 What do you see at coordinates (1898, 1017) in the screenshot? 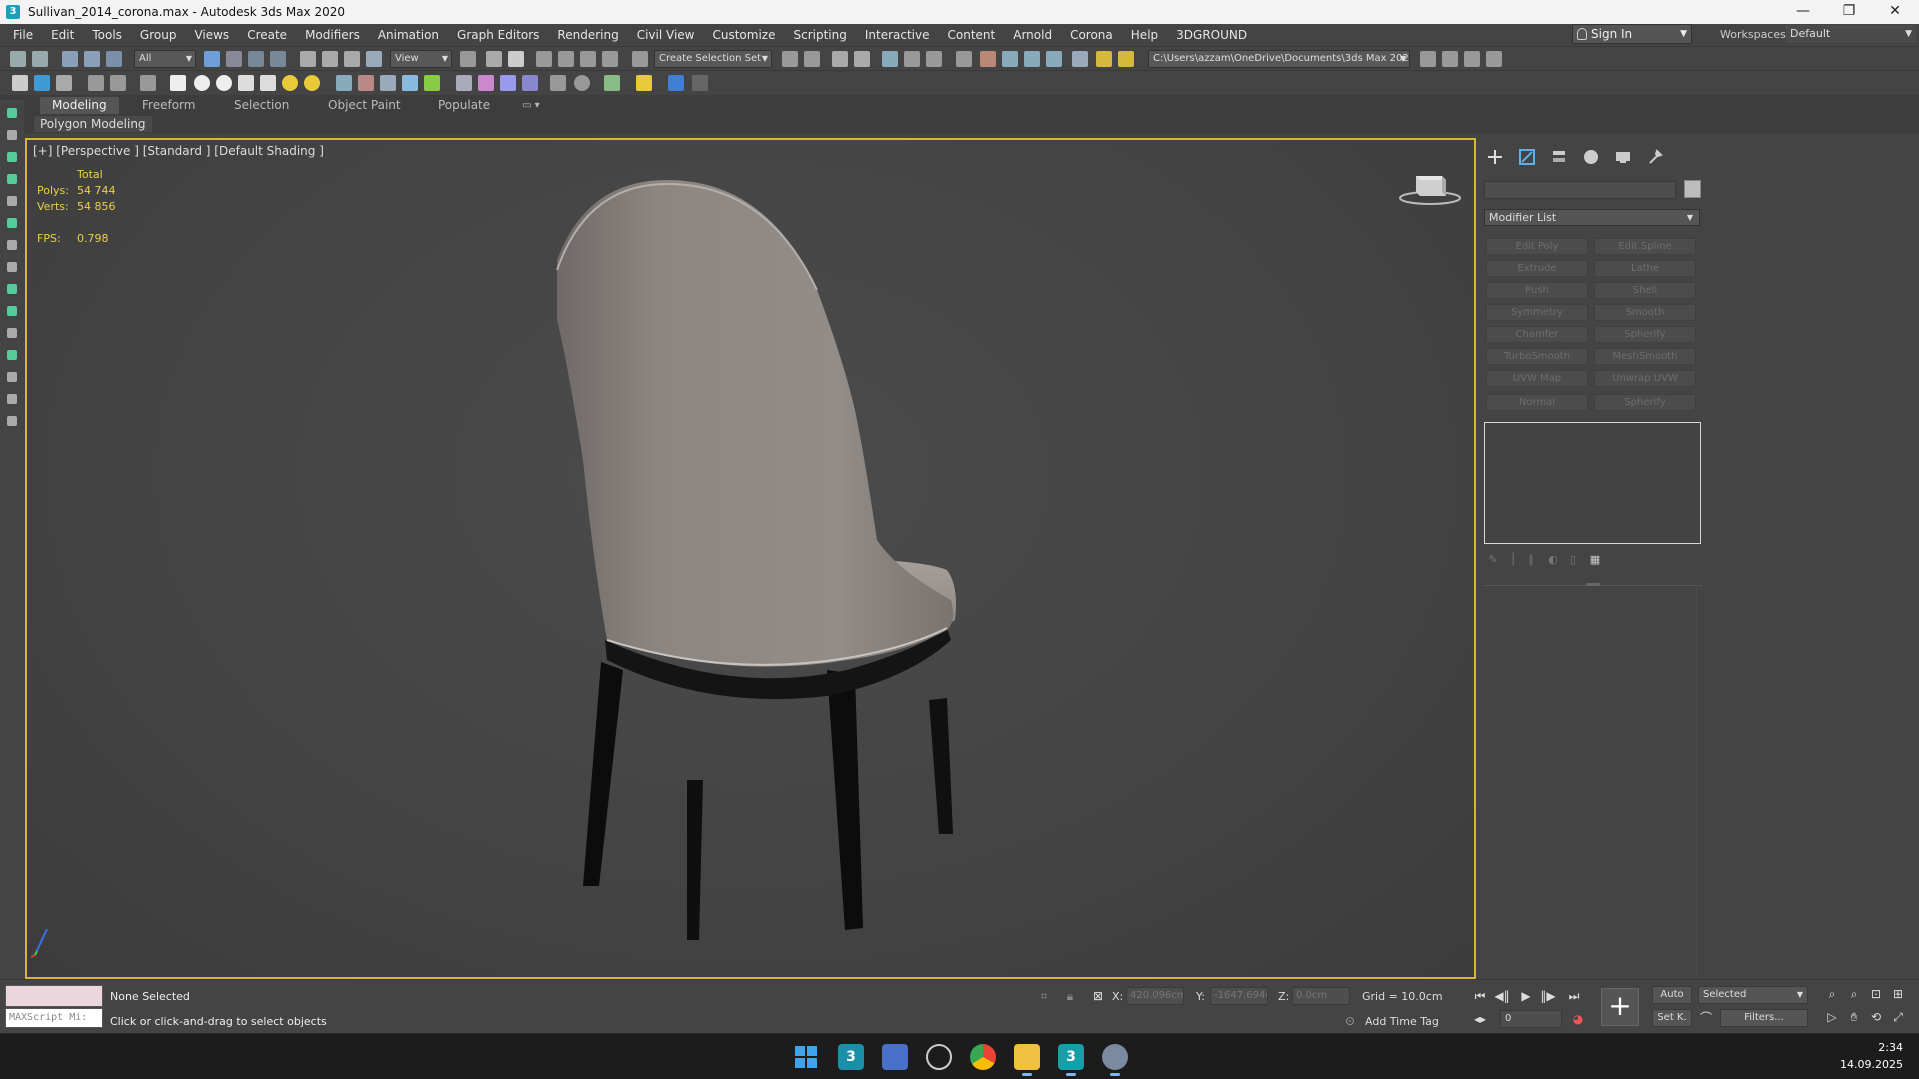
I see `maximize-viewport-icon: ⤢` at bounding box center [1898, 1017].